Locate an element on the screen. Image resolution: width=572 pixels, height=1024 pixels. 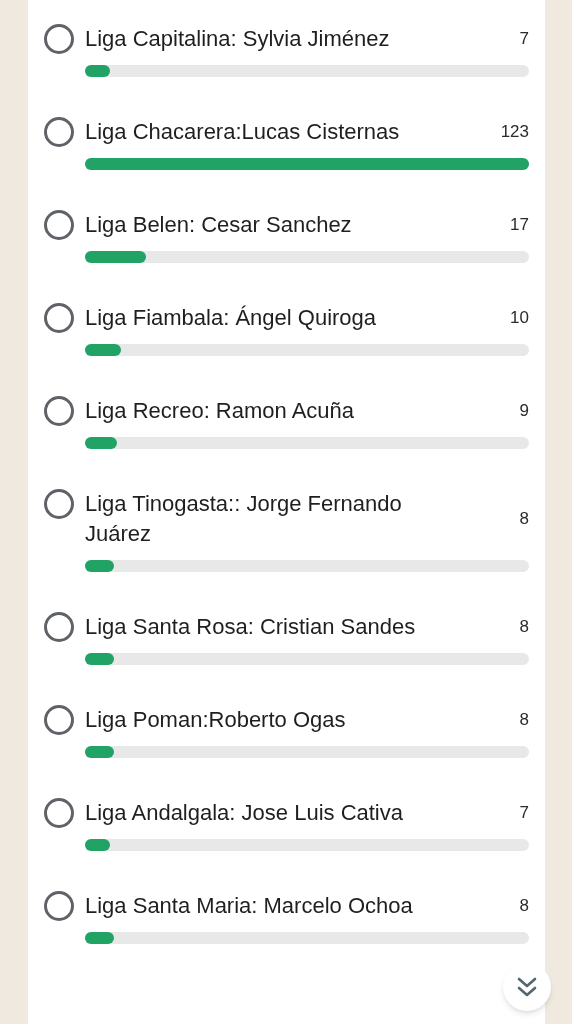
vote-count: 123 is located at coordinates (514, 132).